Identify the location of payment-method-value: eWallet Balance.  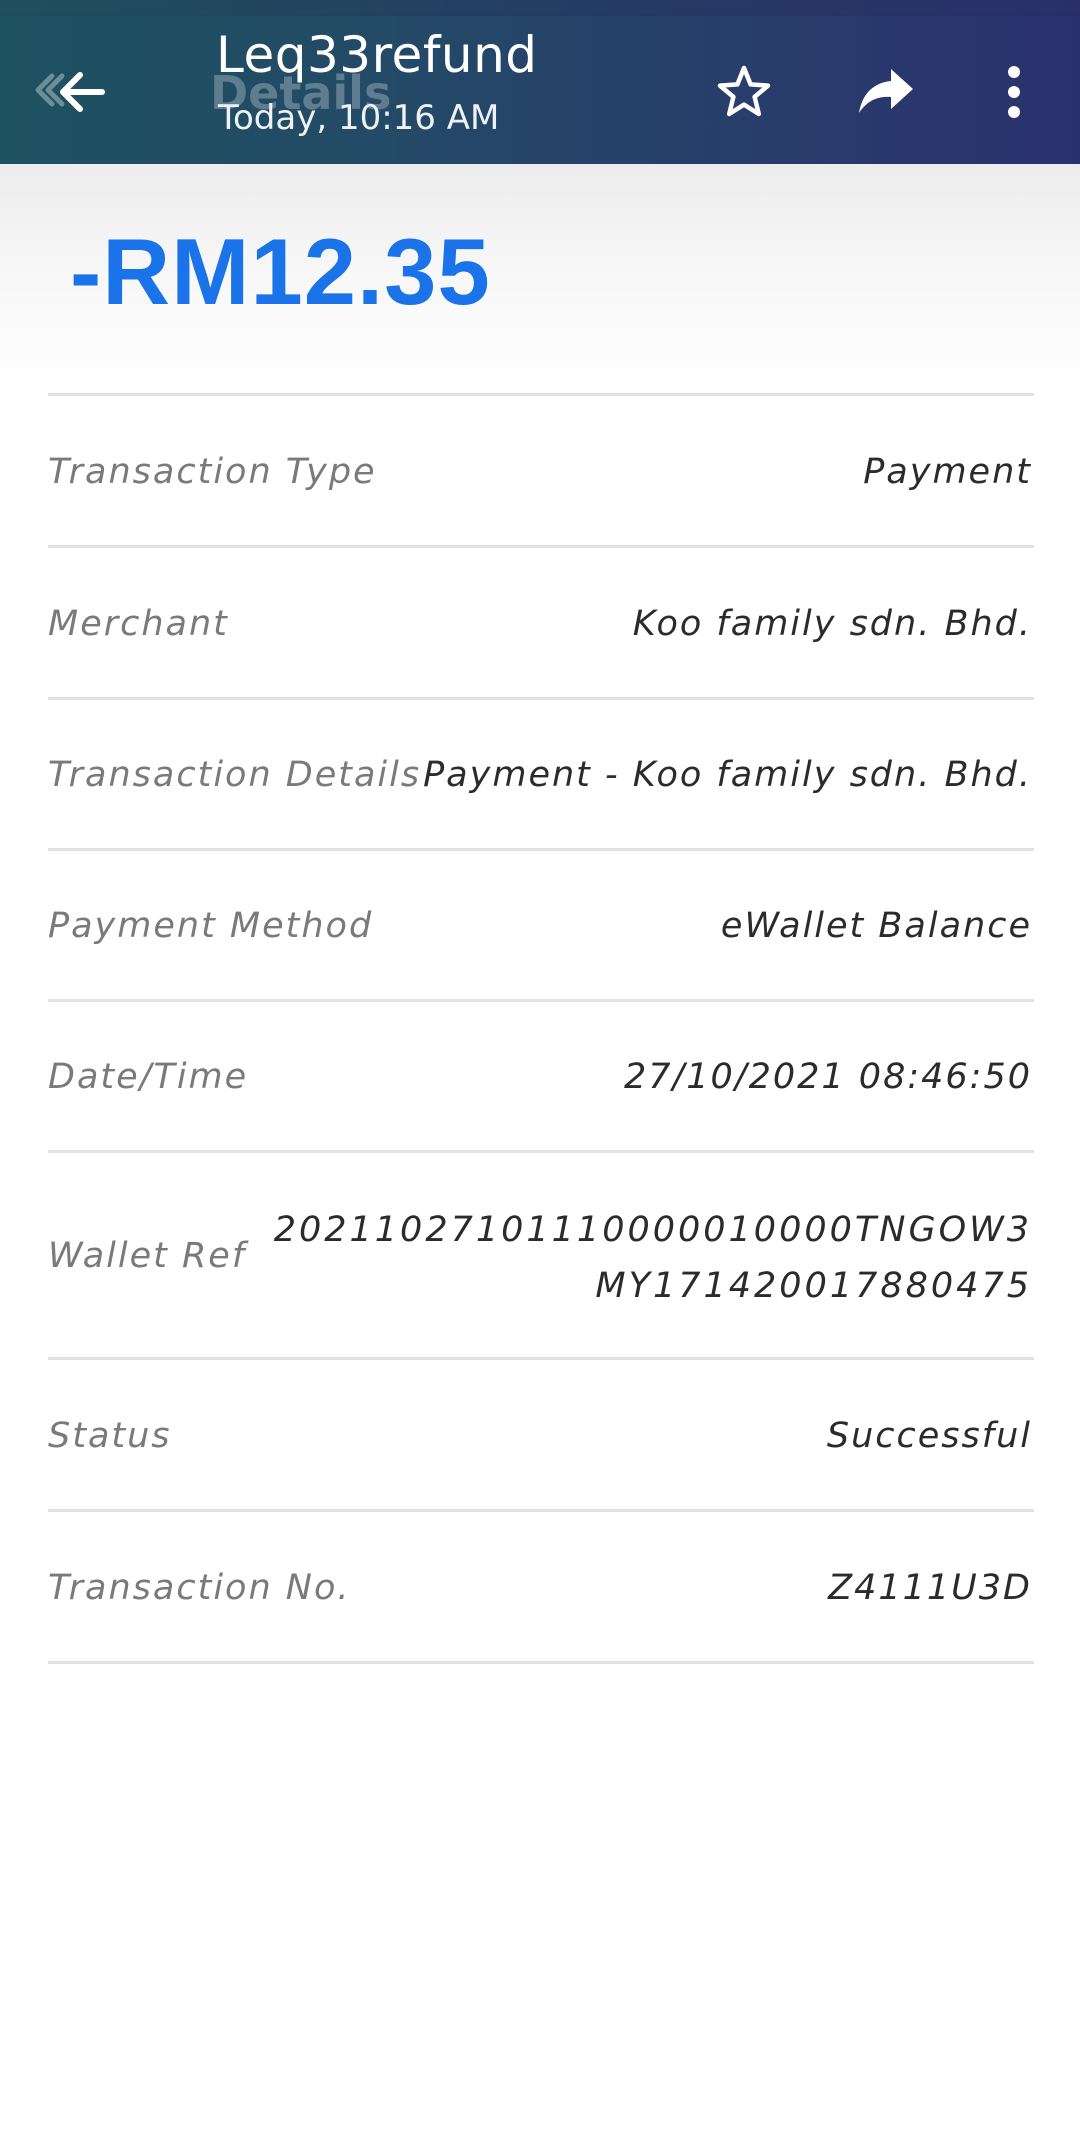
(876, 926).